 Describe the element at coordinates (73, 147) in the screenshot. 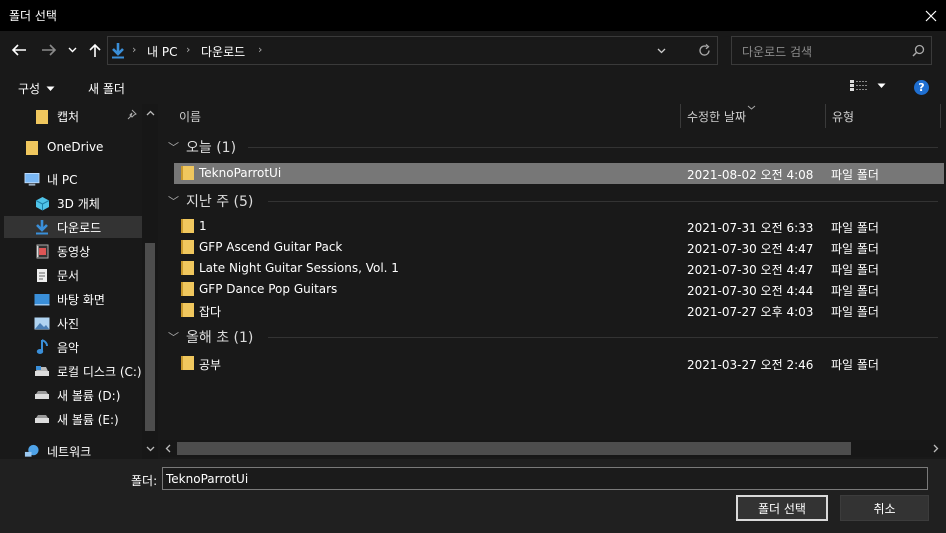

I see `nav-item-onedrive: OneDrive` at that location.